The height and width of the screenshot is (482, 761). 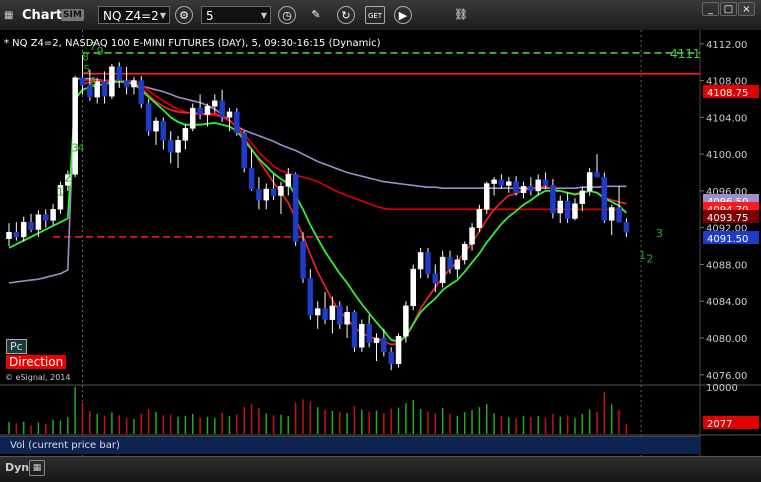 What do you see at coordinates (726, 302) in the screenshot?
I see `y-tick-label: 4084.00` at bounding box center [726, 302].